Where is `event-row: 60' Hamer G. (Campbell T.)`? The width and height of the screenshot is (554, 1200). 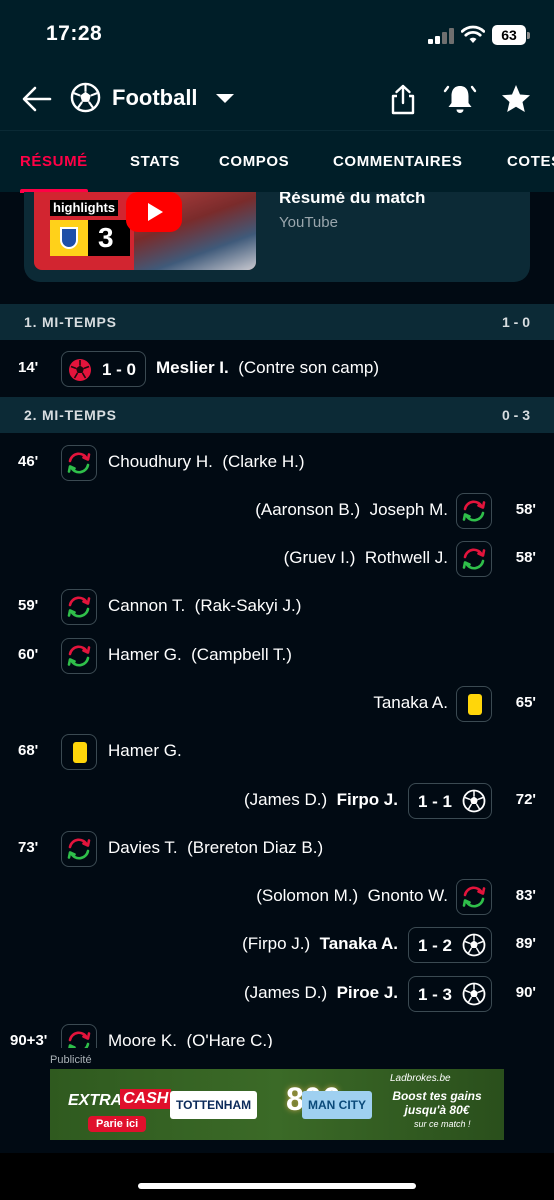 event-row: 60' Hamer G. (Campbell T.) is located at coordinates (277, 656).